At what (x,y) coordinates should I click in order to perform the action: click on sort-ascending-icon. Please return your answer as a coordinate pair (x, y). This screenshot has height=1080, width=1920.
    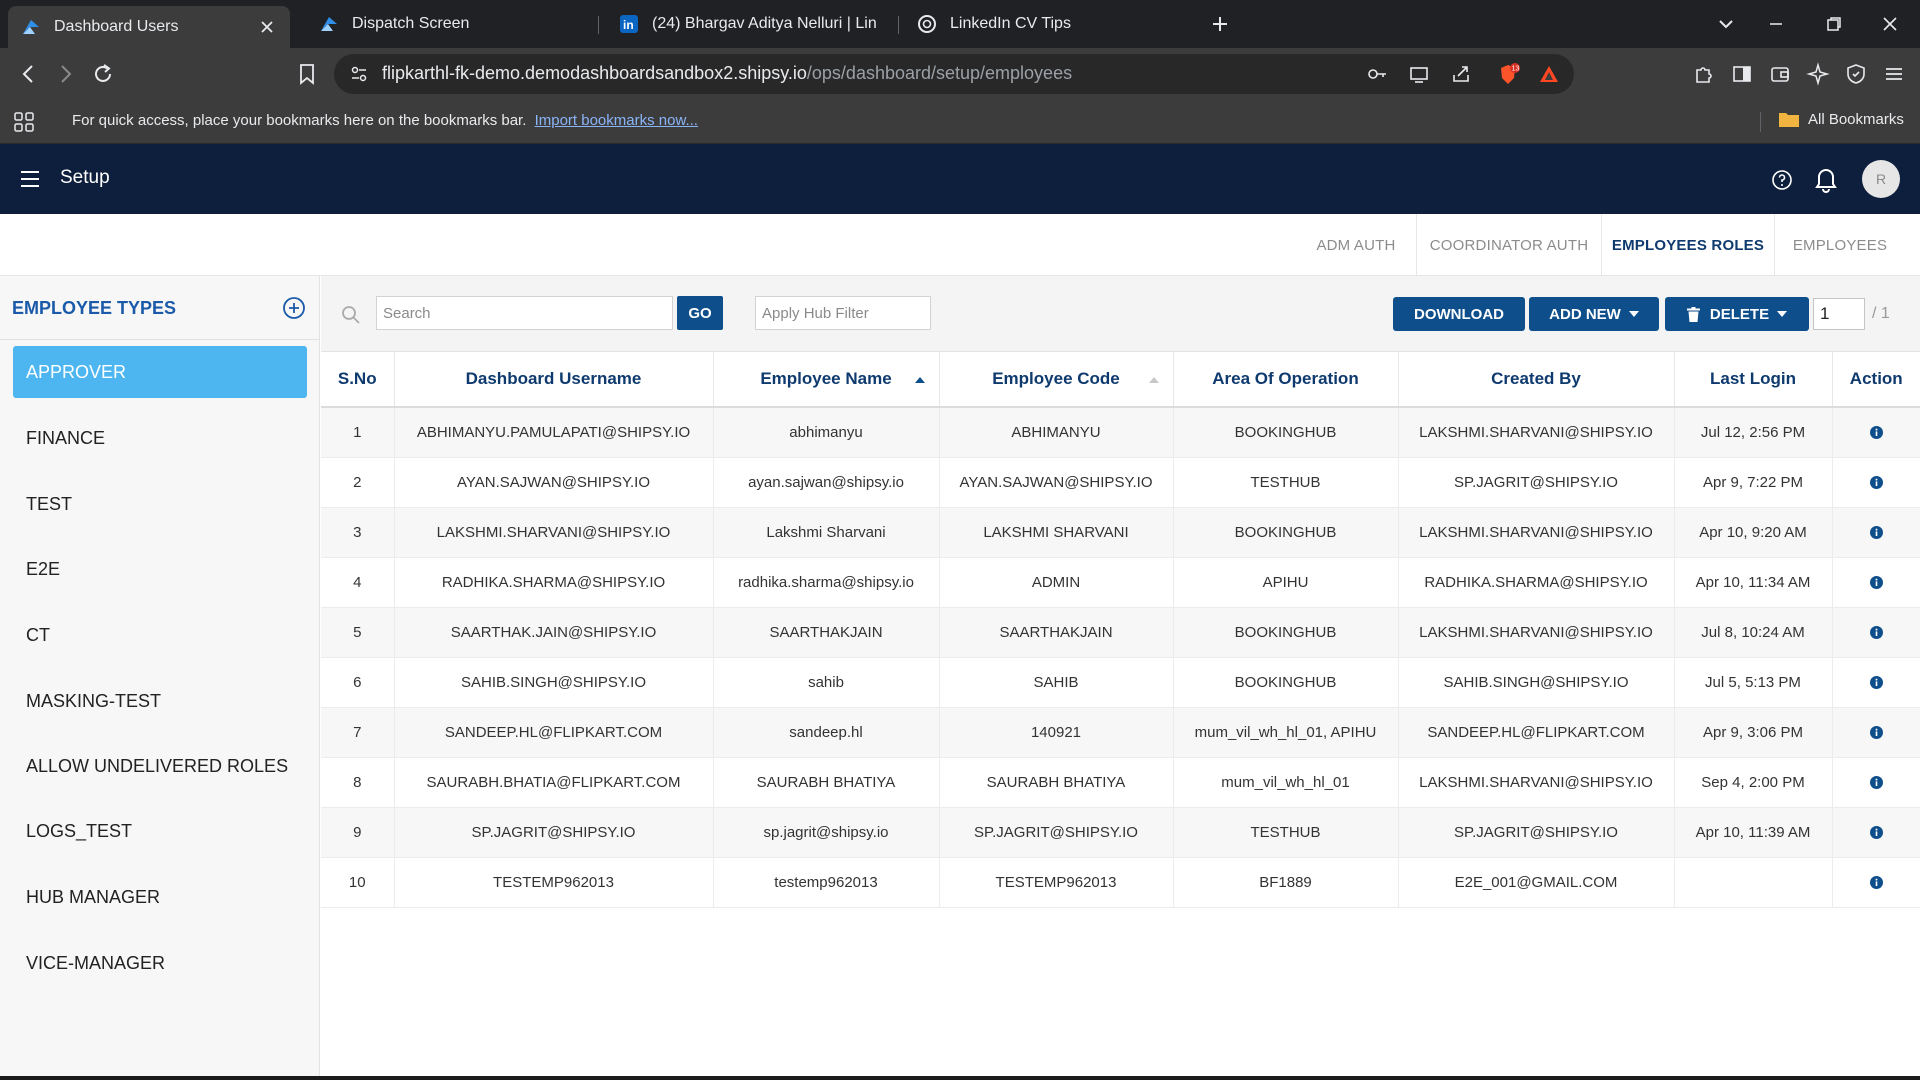
    Looking at the image, I should click on (919, 380).